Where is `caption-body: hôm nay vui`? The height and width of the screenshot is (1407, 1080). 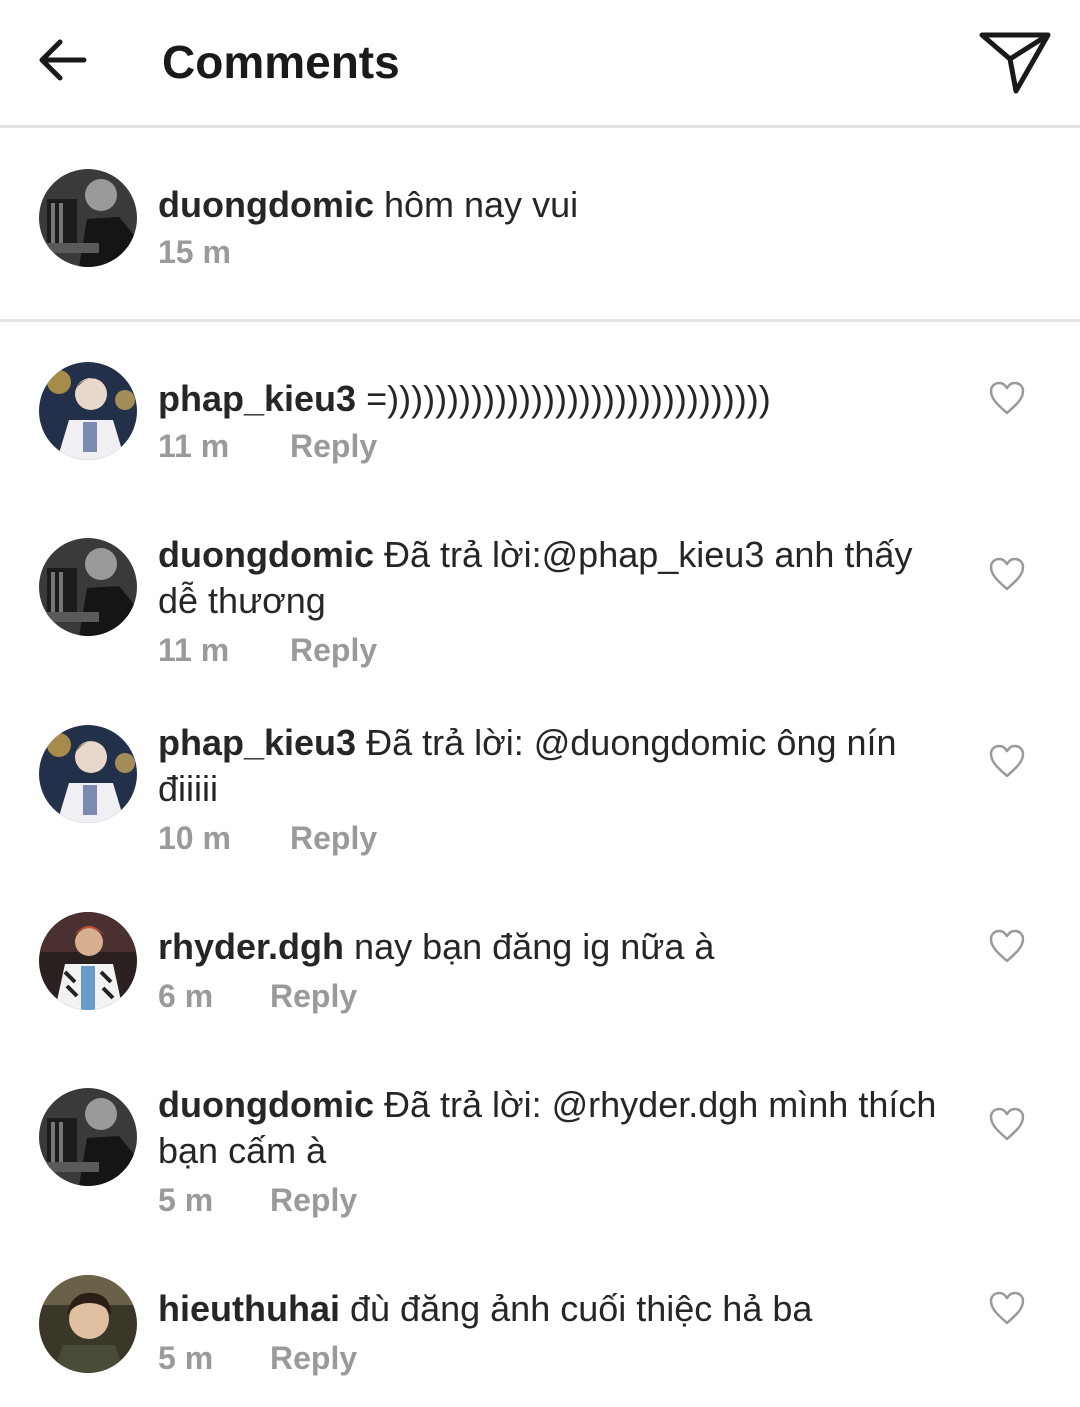
caption-body: hôm nay vui is located at coordinates (481, 204).